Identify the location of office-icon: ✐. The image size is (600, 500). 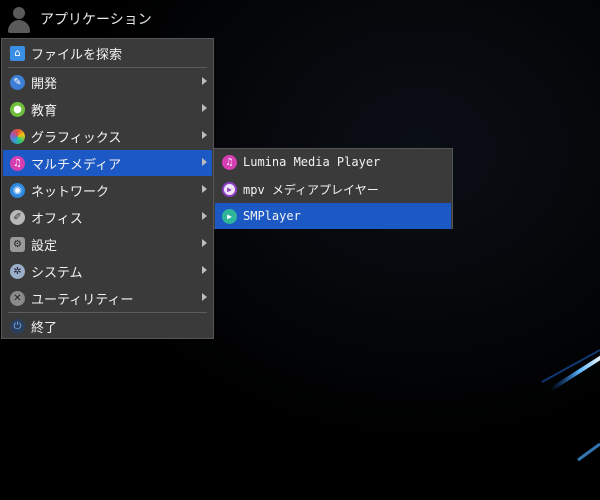
(17, 217).